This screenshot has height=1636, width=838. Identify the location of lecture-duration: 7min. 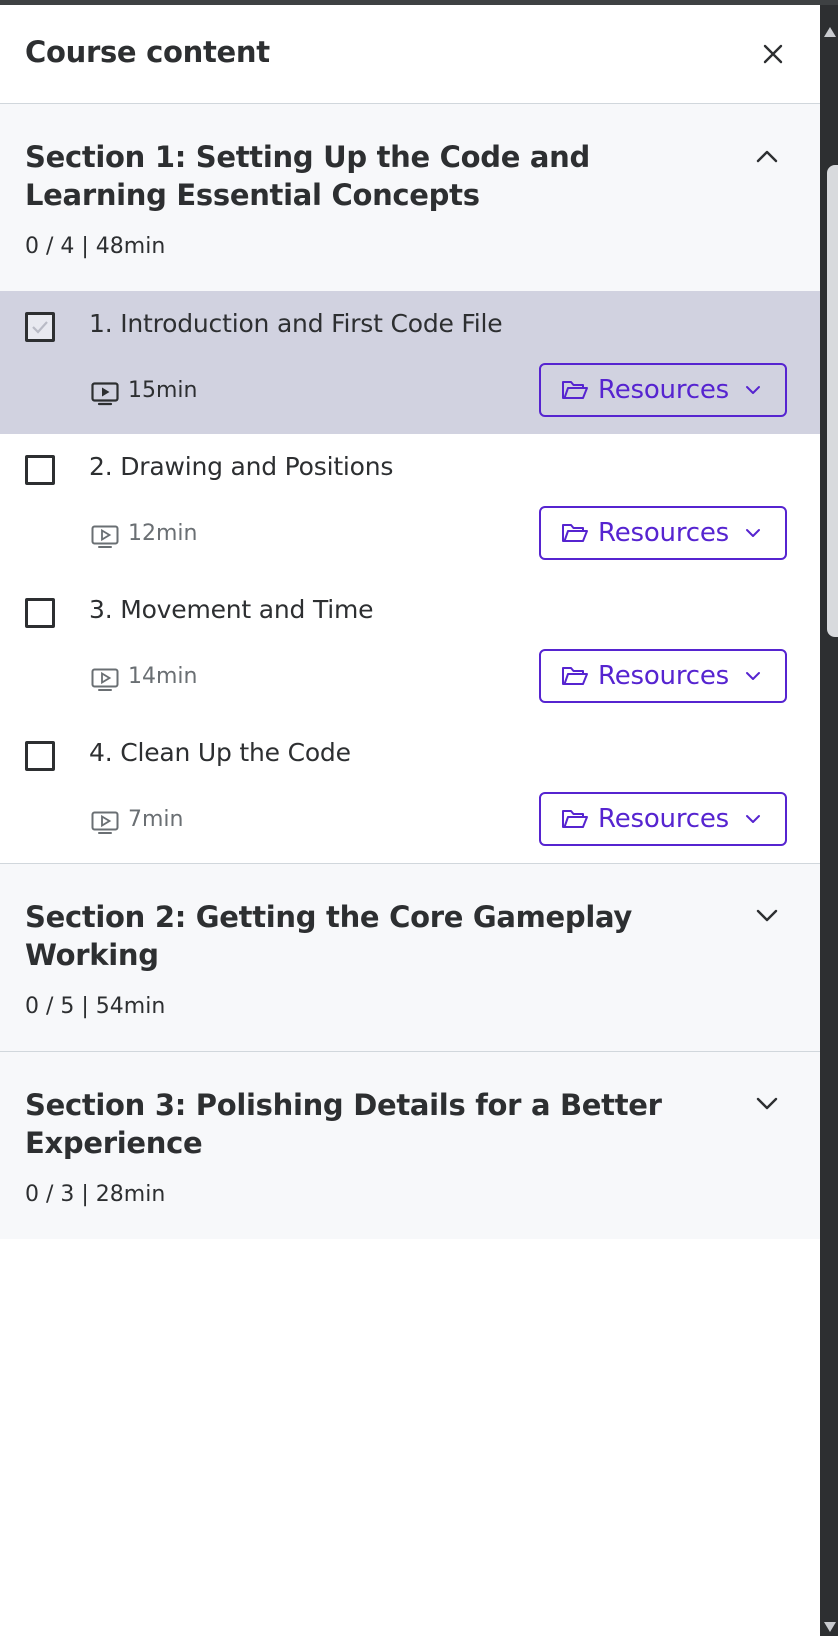
(156, 819).